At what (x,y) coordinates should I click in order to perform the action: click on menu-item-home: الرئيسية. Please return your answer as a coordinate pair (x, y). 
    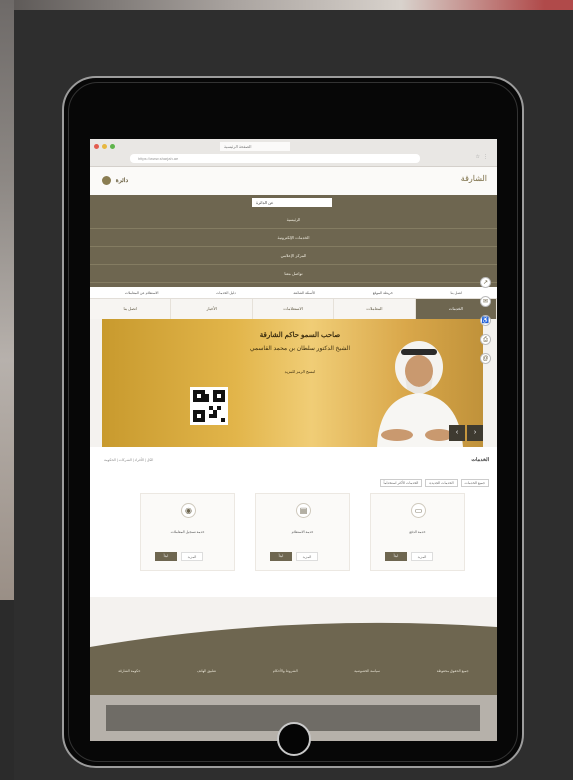
    Looking at the image, I should click on (293, 220).